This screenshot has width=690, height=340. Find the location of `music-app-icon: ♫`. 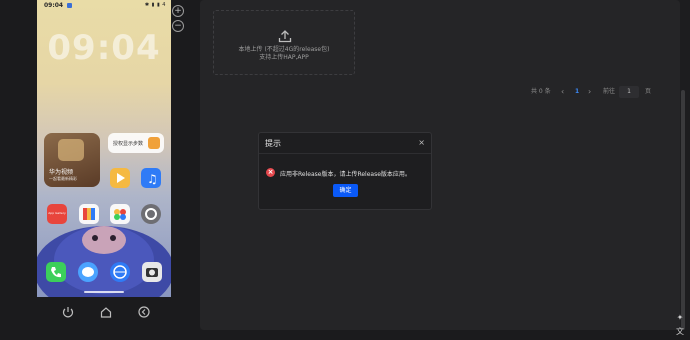

music-app-icon: ♫ is located at coordinates (151, 178).